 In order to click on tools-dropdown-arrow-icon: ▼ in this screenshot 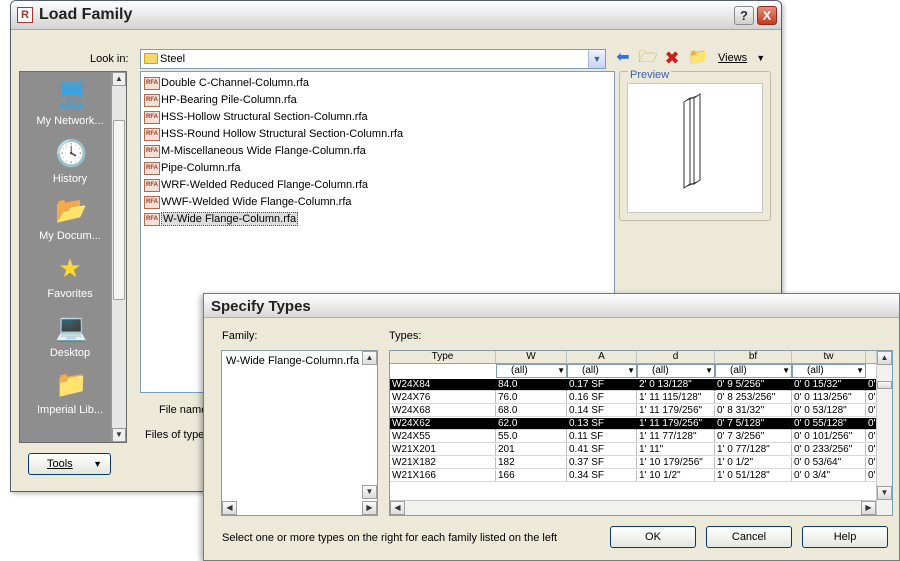, I will do `click(97, 464)`.